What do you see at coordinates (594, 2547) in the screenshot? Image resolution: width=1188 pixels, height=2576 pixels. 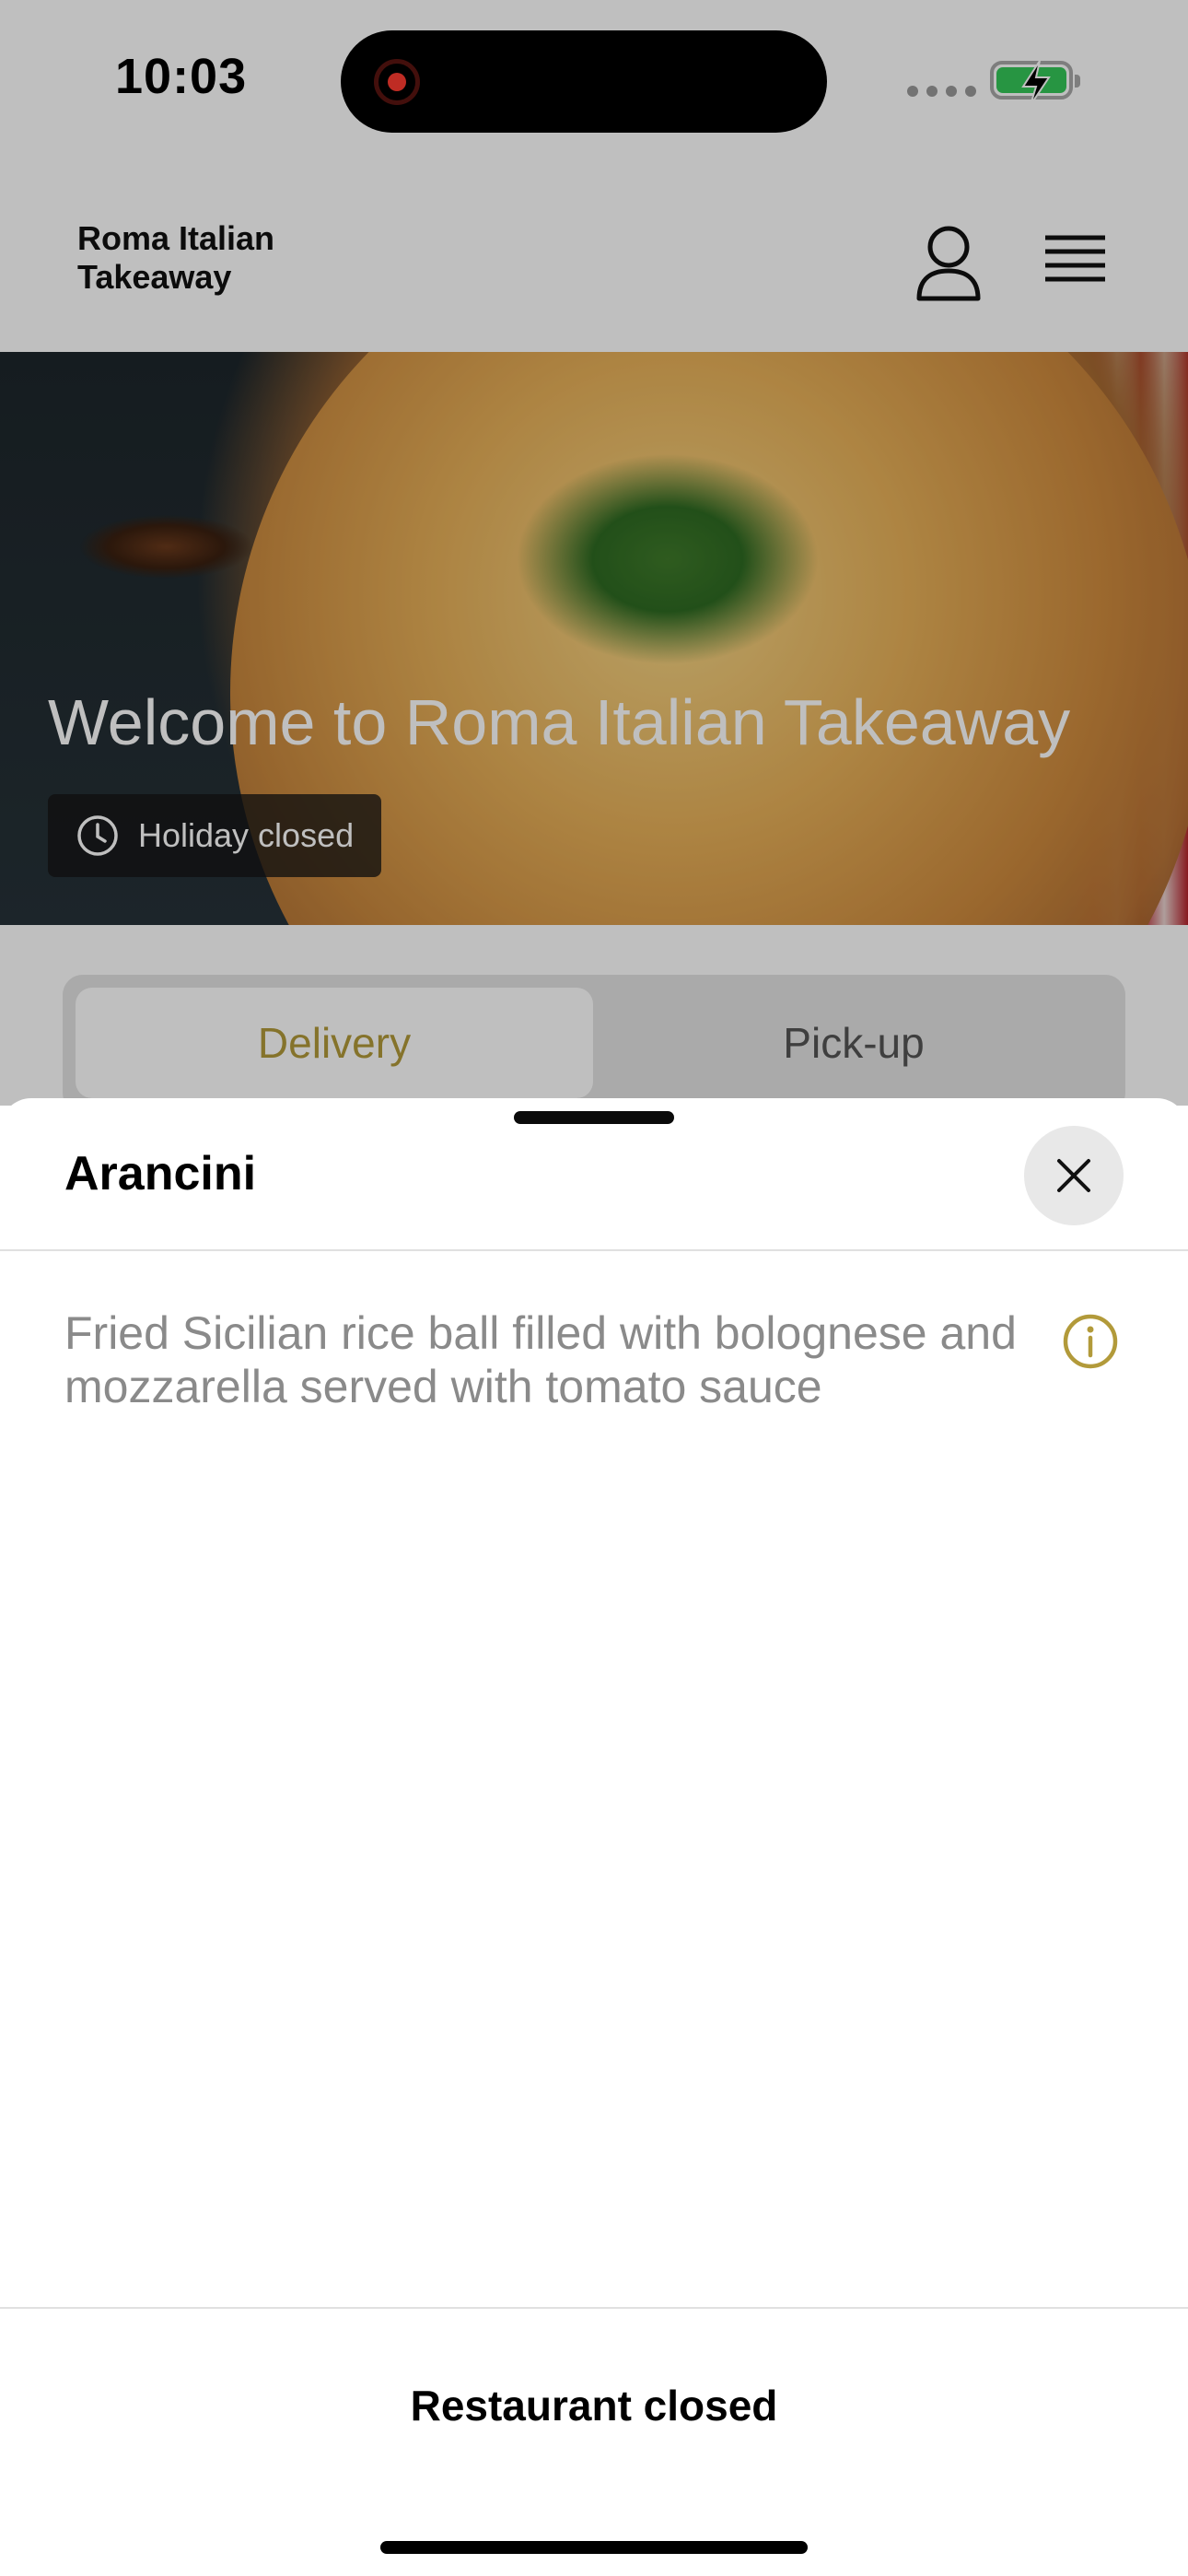 I see `home-indicator` at bounding box center [594, 2547].